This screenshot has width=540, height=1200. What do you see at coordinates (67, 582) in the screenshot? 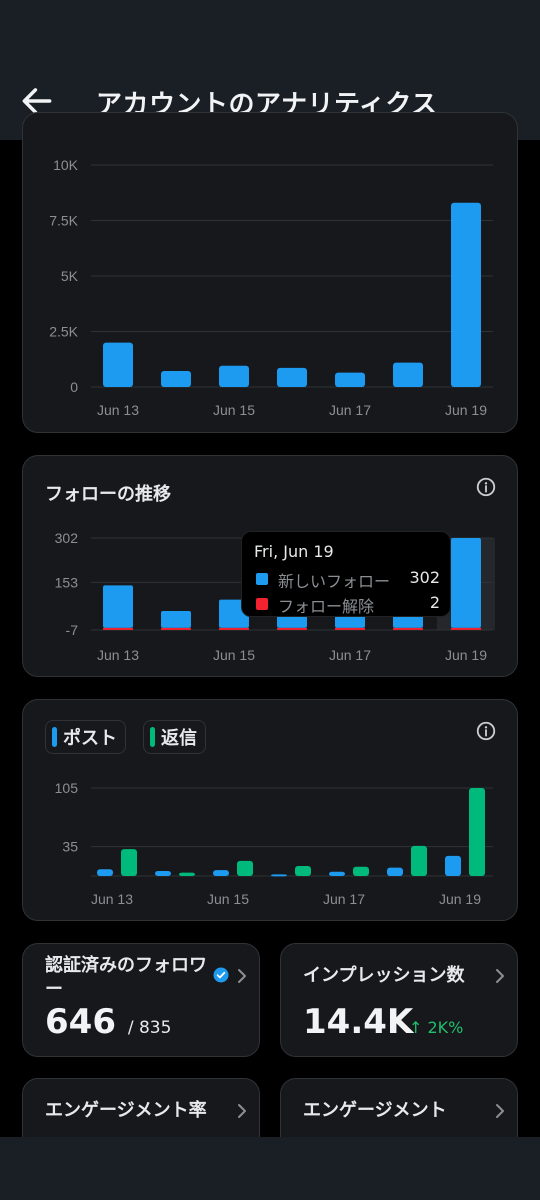
I see `y-tick-label: 153` at bounding box center [67, 582].